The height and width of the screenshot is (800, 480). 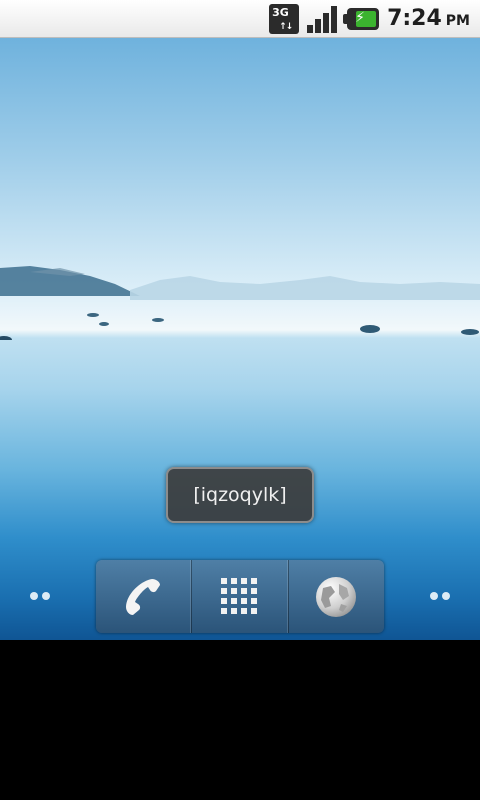 I want to click on clock-ampm: PM, so click(x=457, y=21).